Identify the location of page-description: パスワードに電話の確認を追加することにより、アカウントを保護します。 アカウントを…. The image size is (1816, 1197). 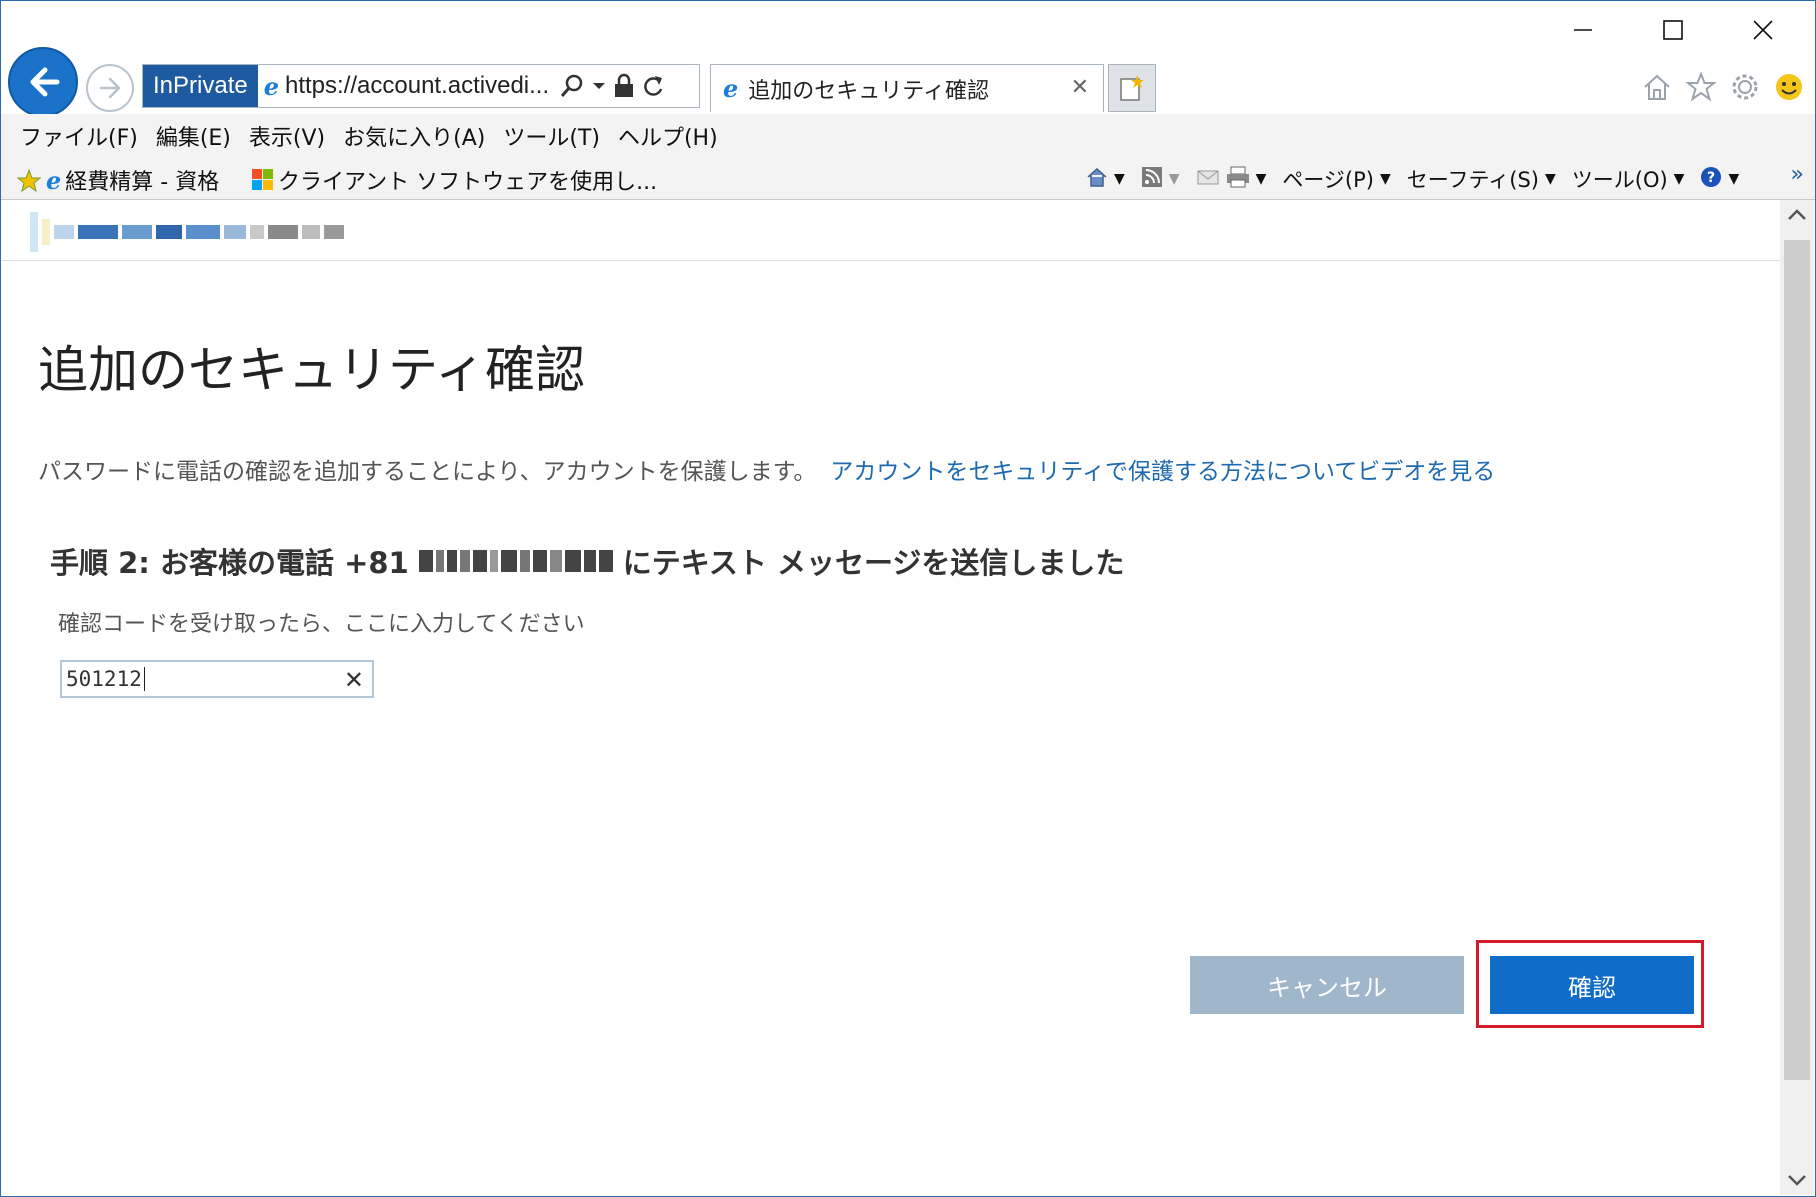
(766, 469).